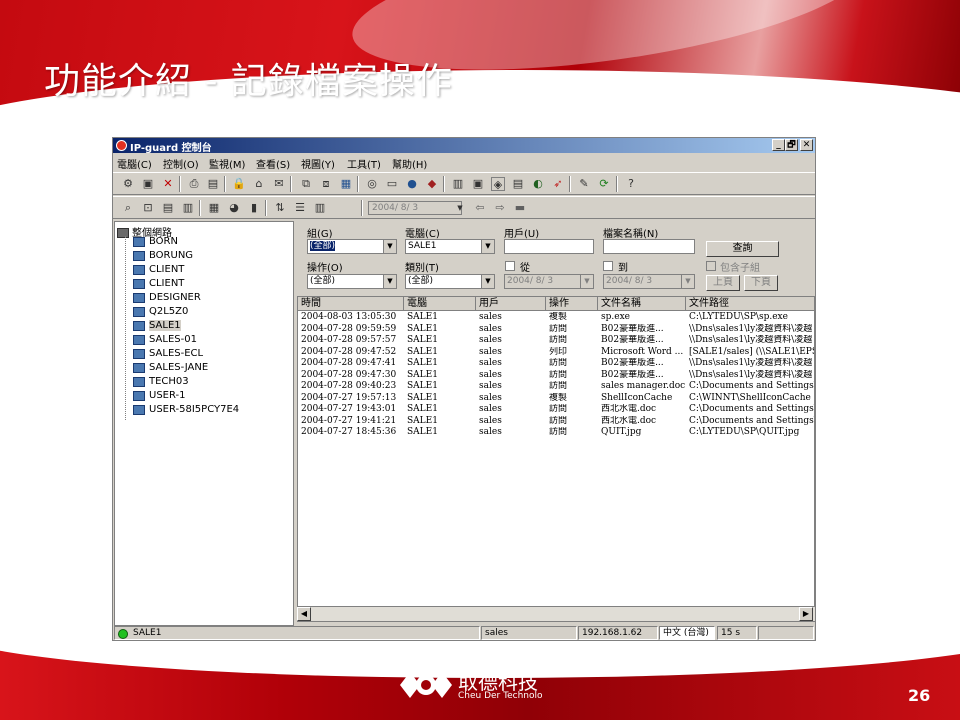  I want to click on binoculars-icon: ◎, so click(372, 184).